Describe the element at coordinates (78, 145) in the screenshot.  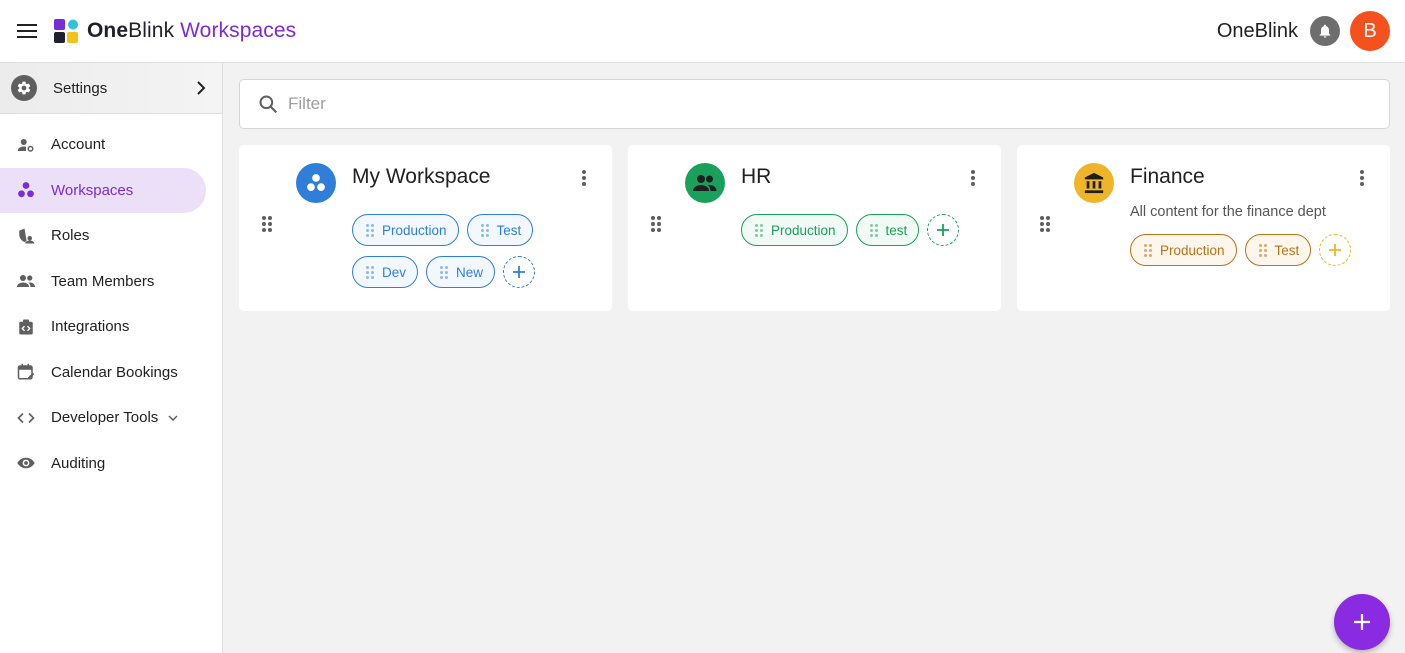
I see `sidebar-item-label: Account` at that location.